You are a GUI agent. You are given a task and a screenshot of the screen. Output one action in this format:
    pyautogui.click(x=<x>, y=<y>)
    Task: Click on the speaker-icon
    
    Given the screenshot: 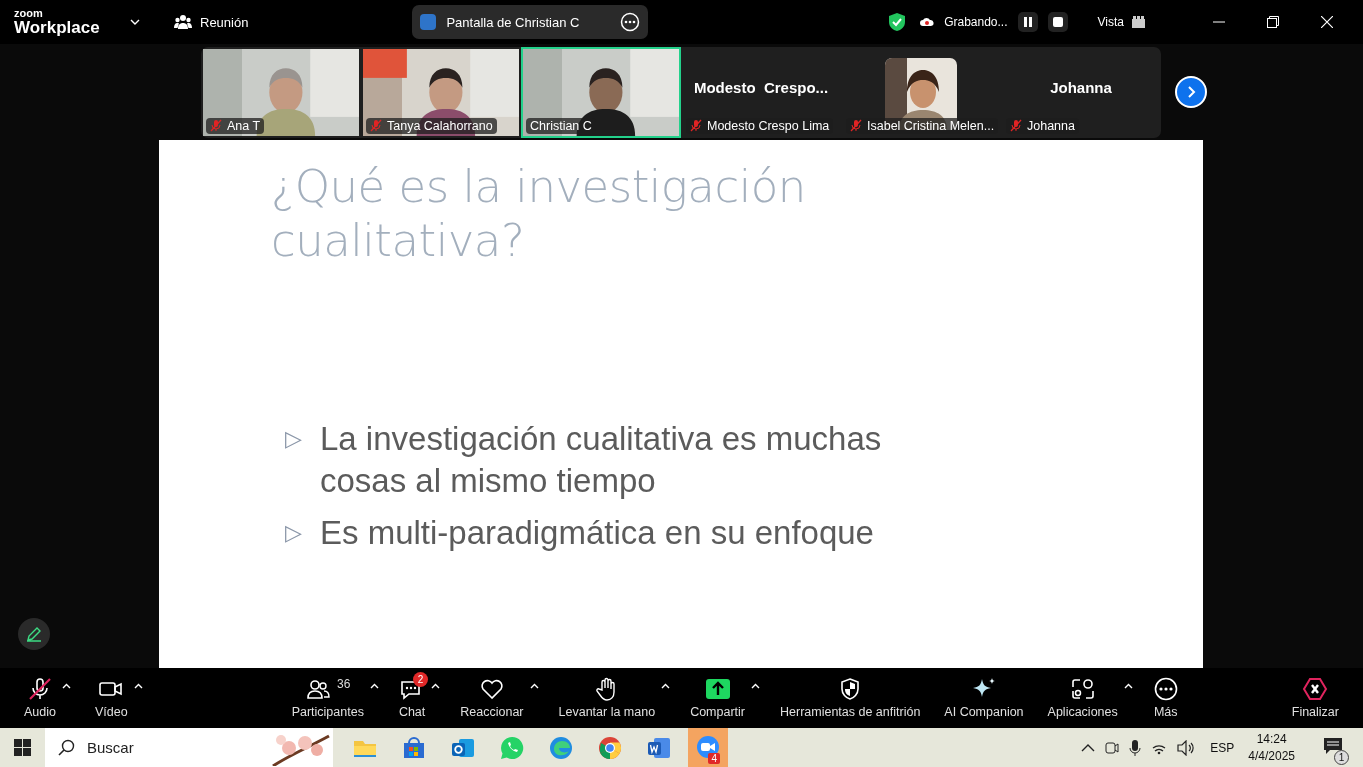 What is the action you would take?
    pyautogui.click(x=1186, y=747)
    